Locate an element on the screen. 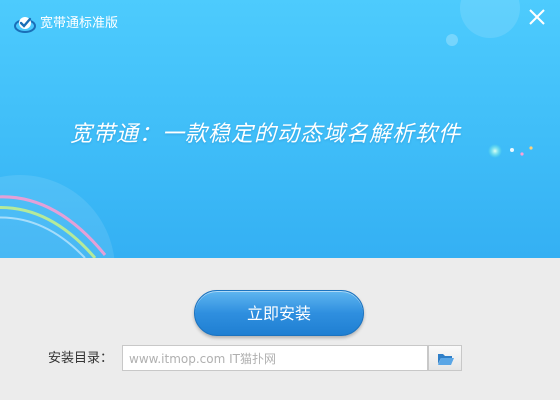 Image resolution: width=560 pixels, height=400 pixels. window-title: 宽带通标准版 is located at coordinates (79, 23).